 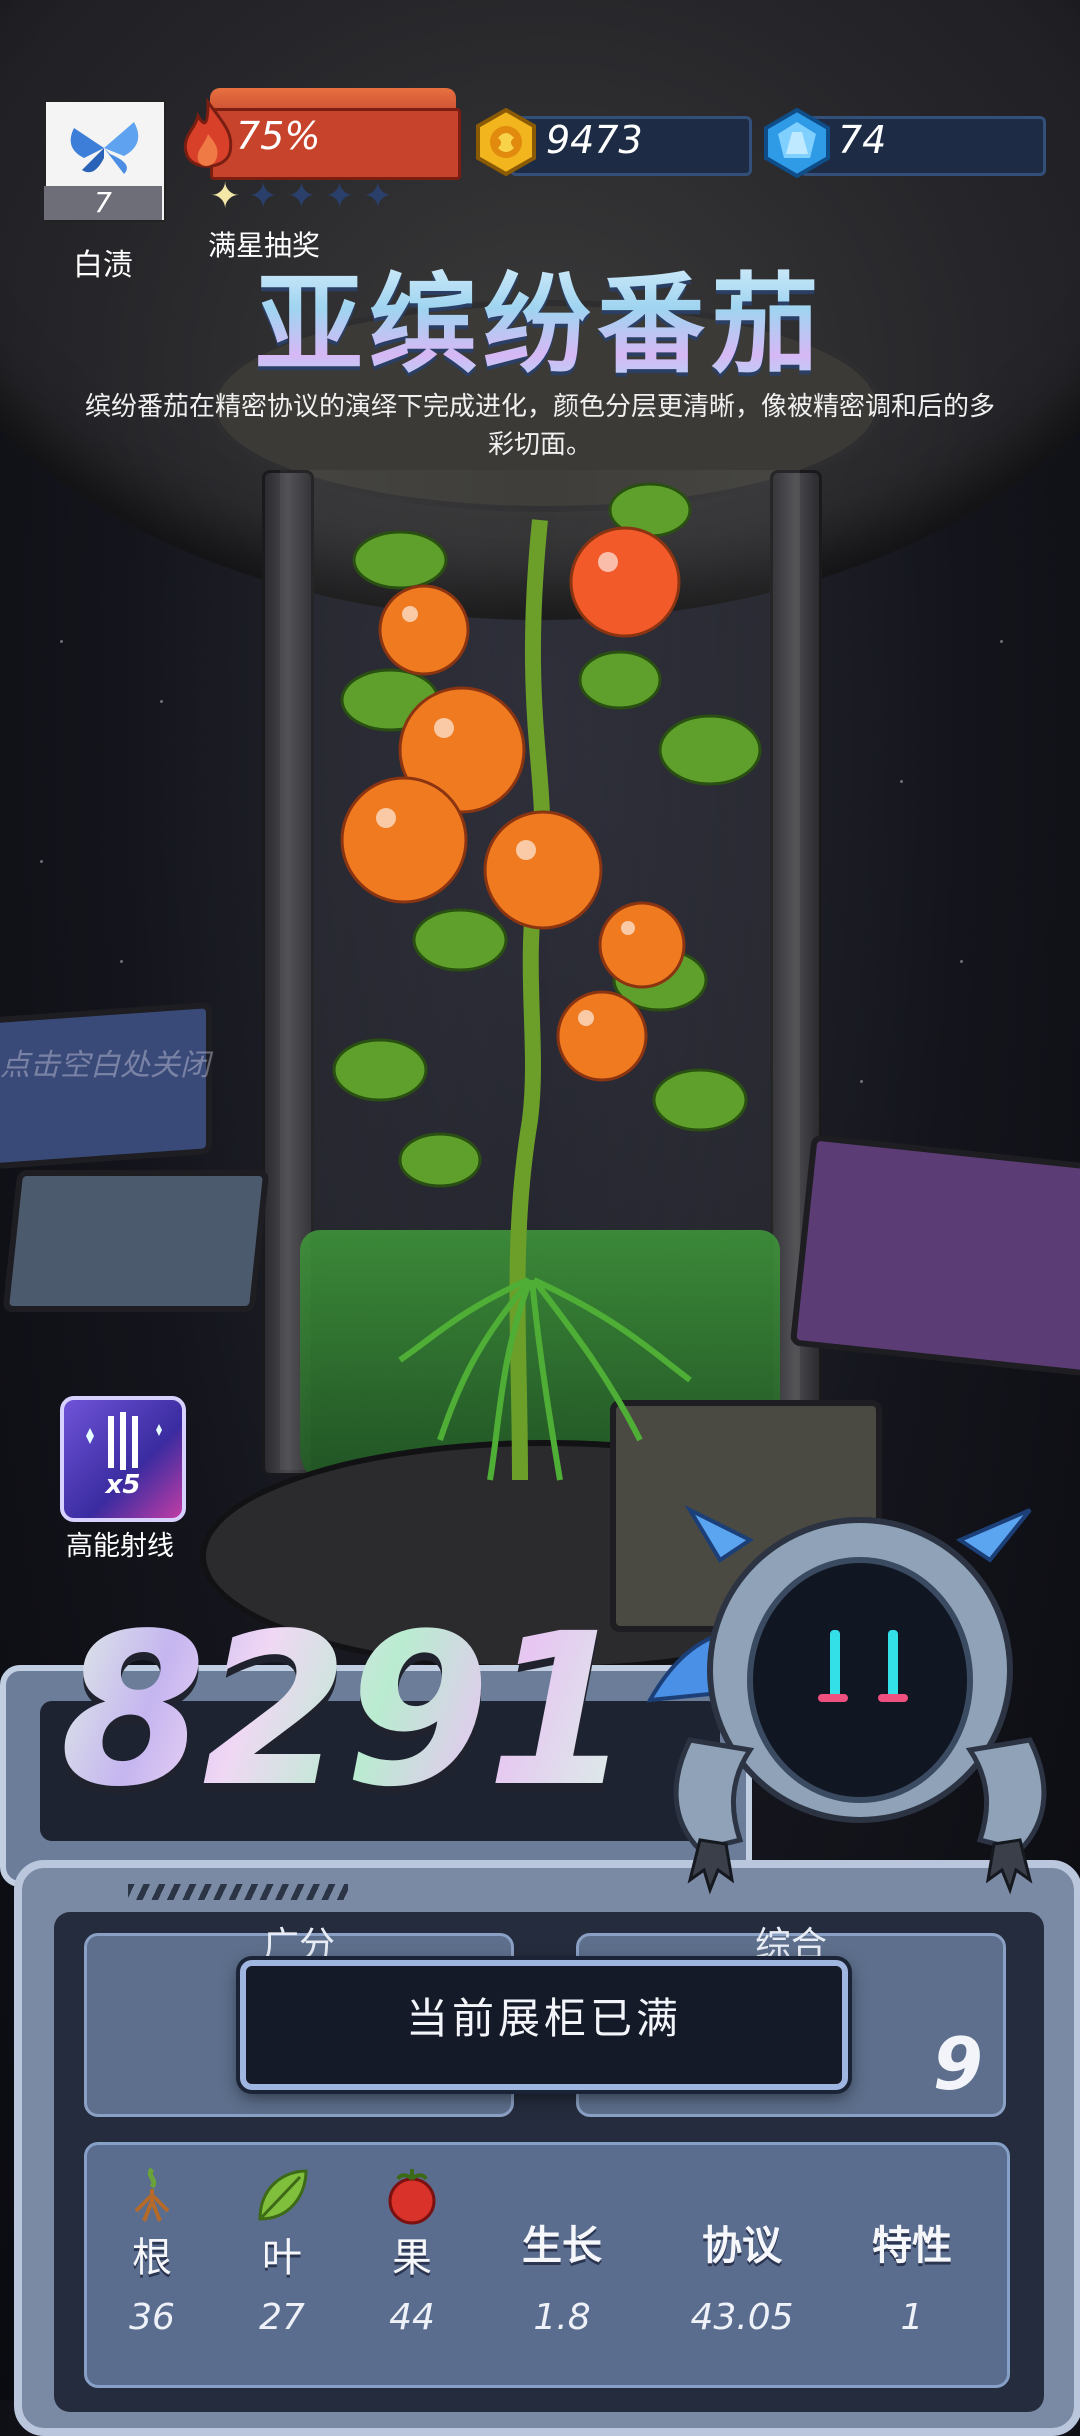 What do you see at coordinates (912, 2246) in the screenshot?
I see `attr-trait-label: 特性` at bounding box center [912, 2246].